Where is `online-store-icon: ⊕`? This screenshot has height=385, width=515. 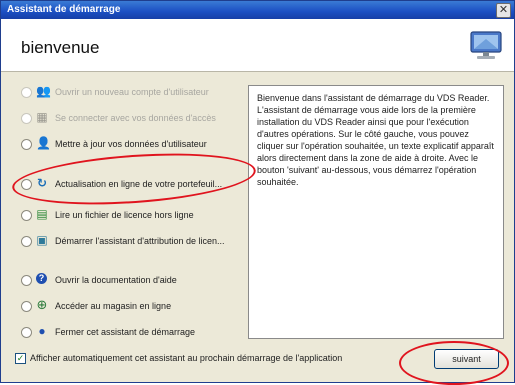 online-store-icon: ⊕ is located at coordinates (42, 304).